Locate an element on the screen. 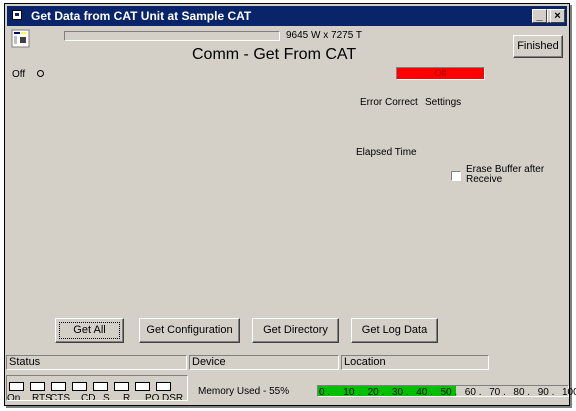 The image size is (576, 411). erase-buffer-label-receive: Receive is located at coordinates (484, 179).